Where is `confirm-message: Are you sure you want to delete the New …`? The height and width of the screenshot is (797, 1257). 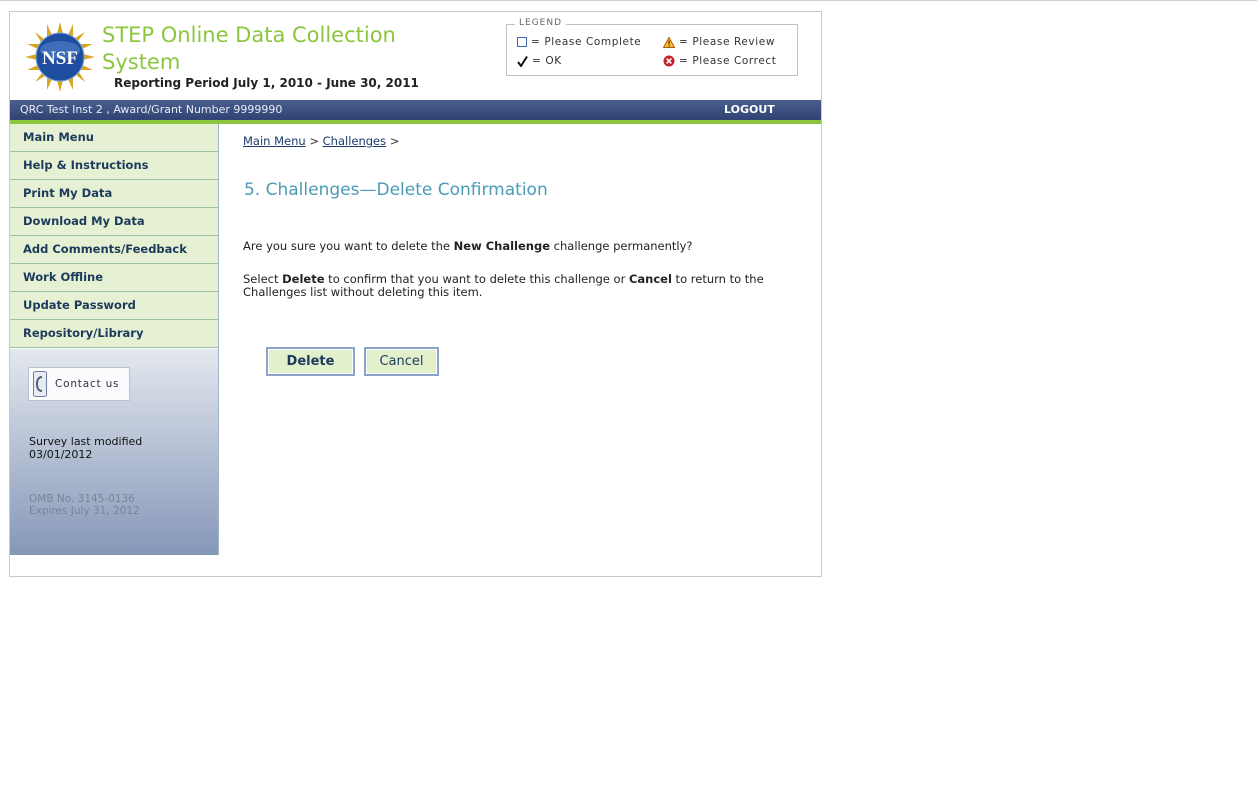 confirm-message: Are you sure you want to delete the New … is located at coordinates (468, 246).